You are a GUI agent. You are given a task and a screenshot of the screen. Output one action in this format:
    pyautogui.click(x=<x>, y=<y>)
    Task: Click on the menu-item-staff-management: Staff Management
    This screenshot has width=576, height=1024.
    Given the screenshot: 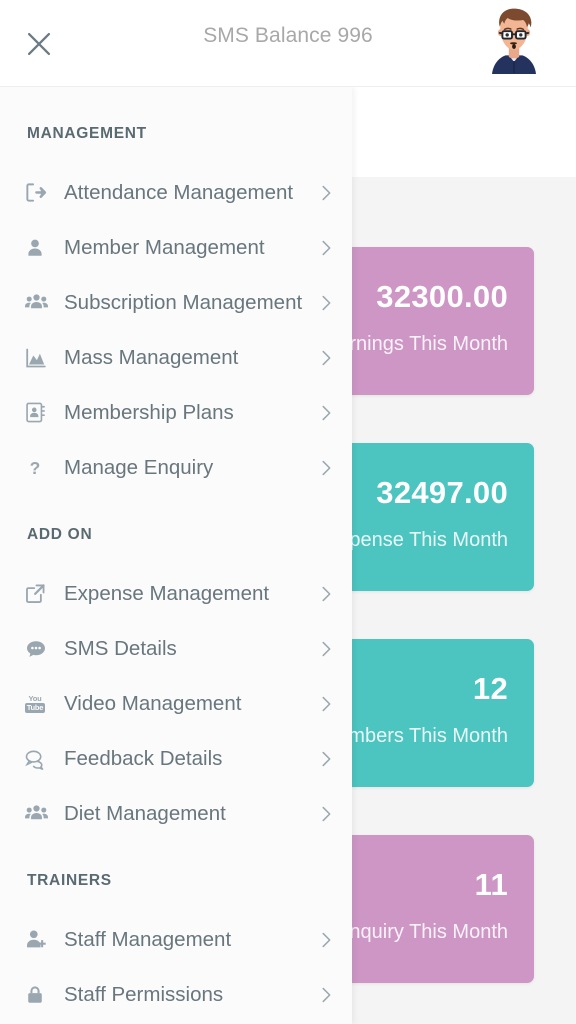 What is the action you would take?
    pyautogui.click(x=176, y=939)
    